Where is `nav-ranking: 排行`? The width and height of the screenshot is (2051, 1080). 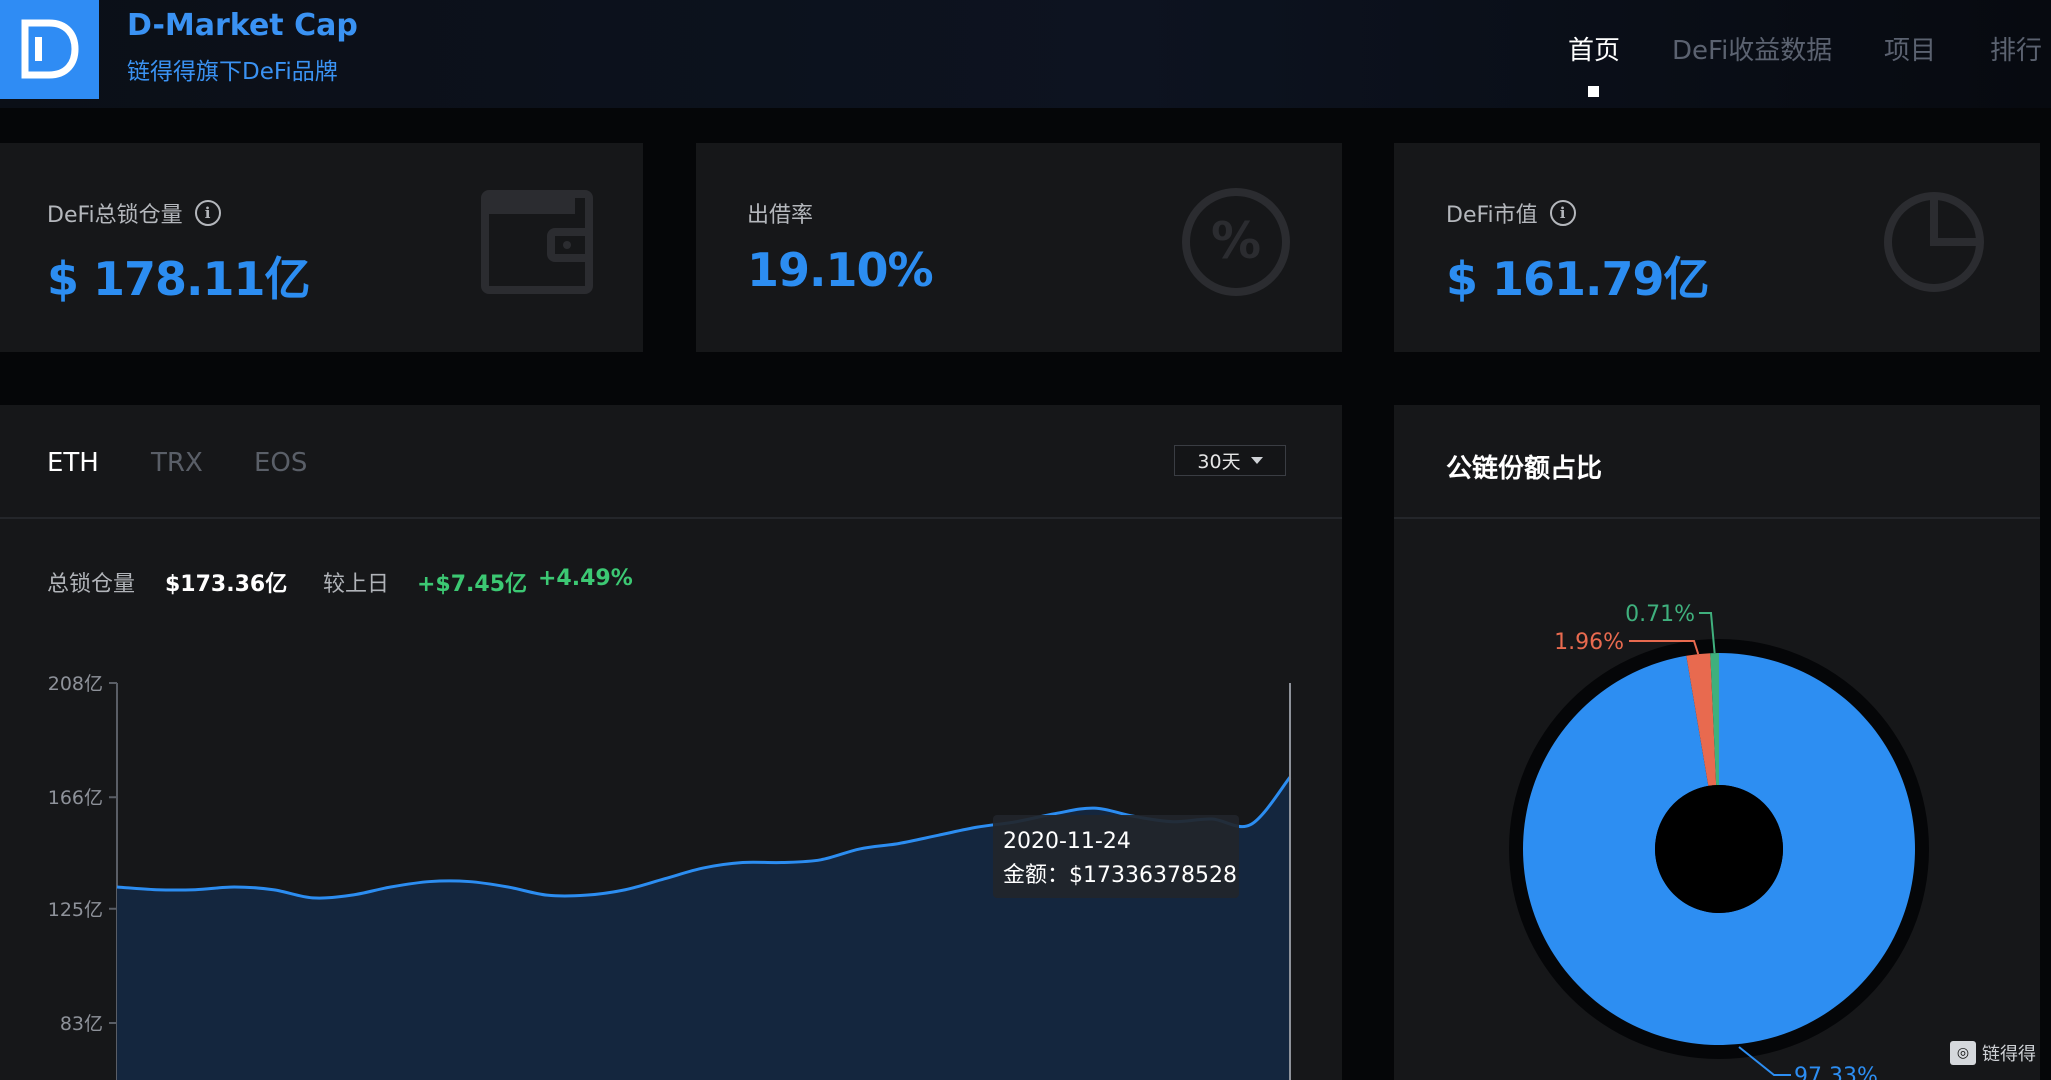
nav-ranking: 排行 is located at coordinates (2016, 48).